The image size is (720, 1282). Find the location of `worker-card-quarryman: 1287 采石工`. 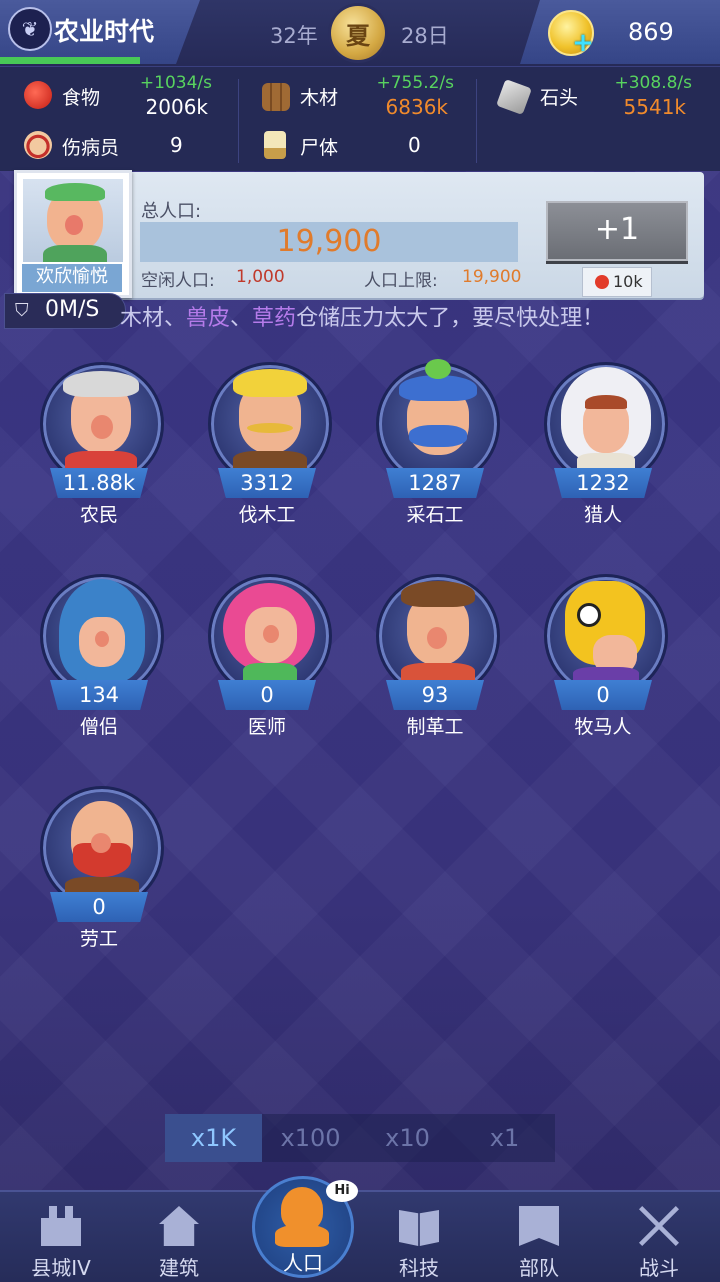

worker-card-quarryman: 1287 采石工 is located at coordinates (437, 432).